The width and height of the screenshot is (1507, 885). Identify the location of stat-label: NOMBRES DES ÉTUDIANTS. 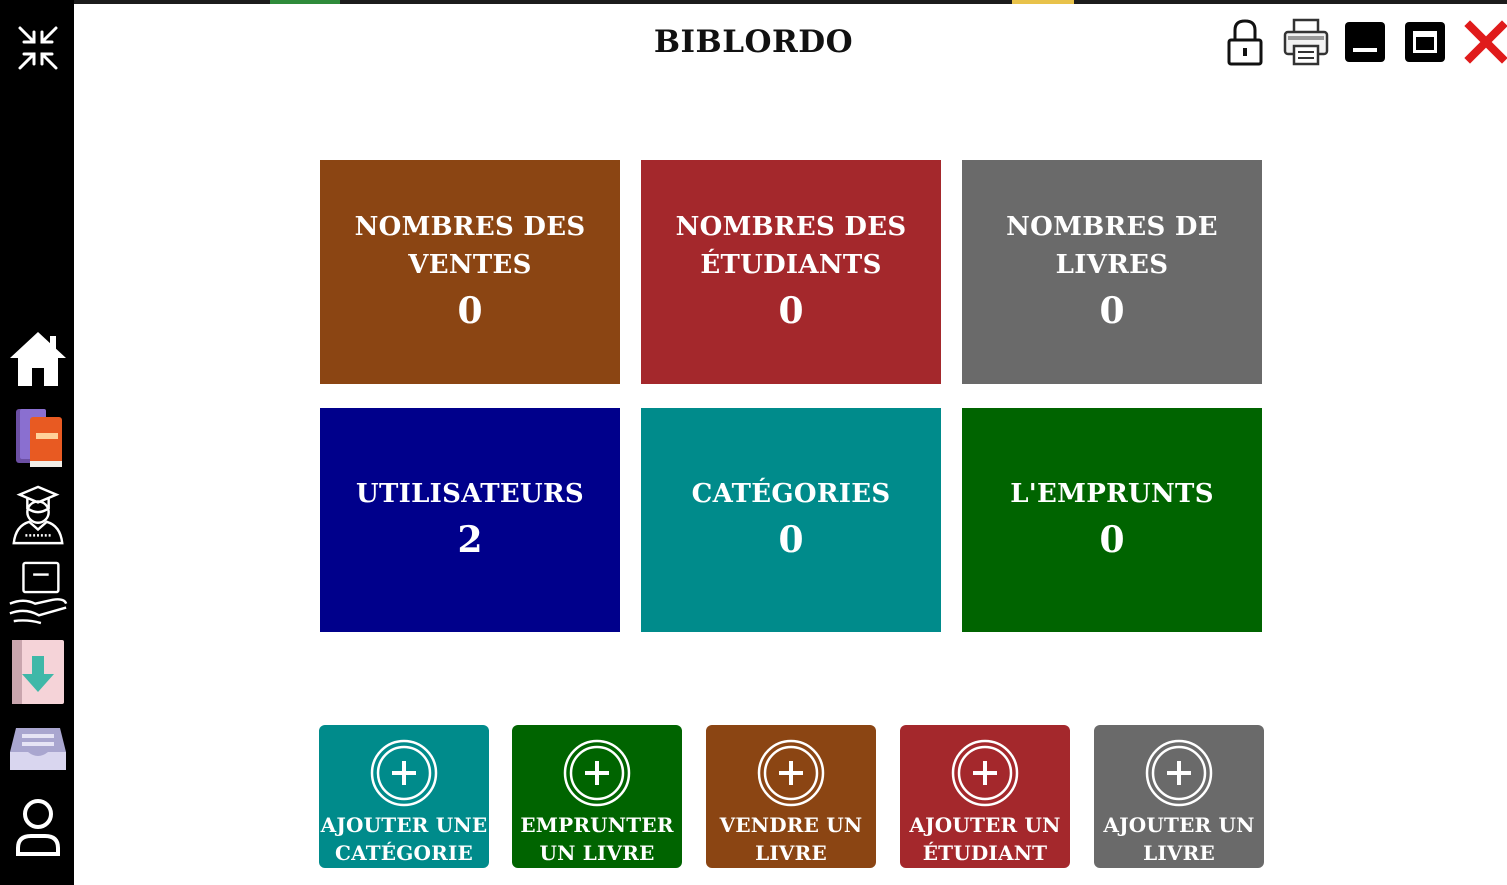
(791, 246).